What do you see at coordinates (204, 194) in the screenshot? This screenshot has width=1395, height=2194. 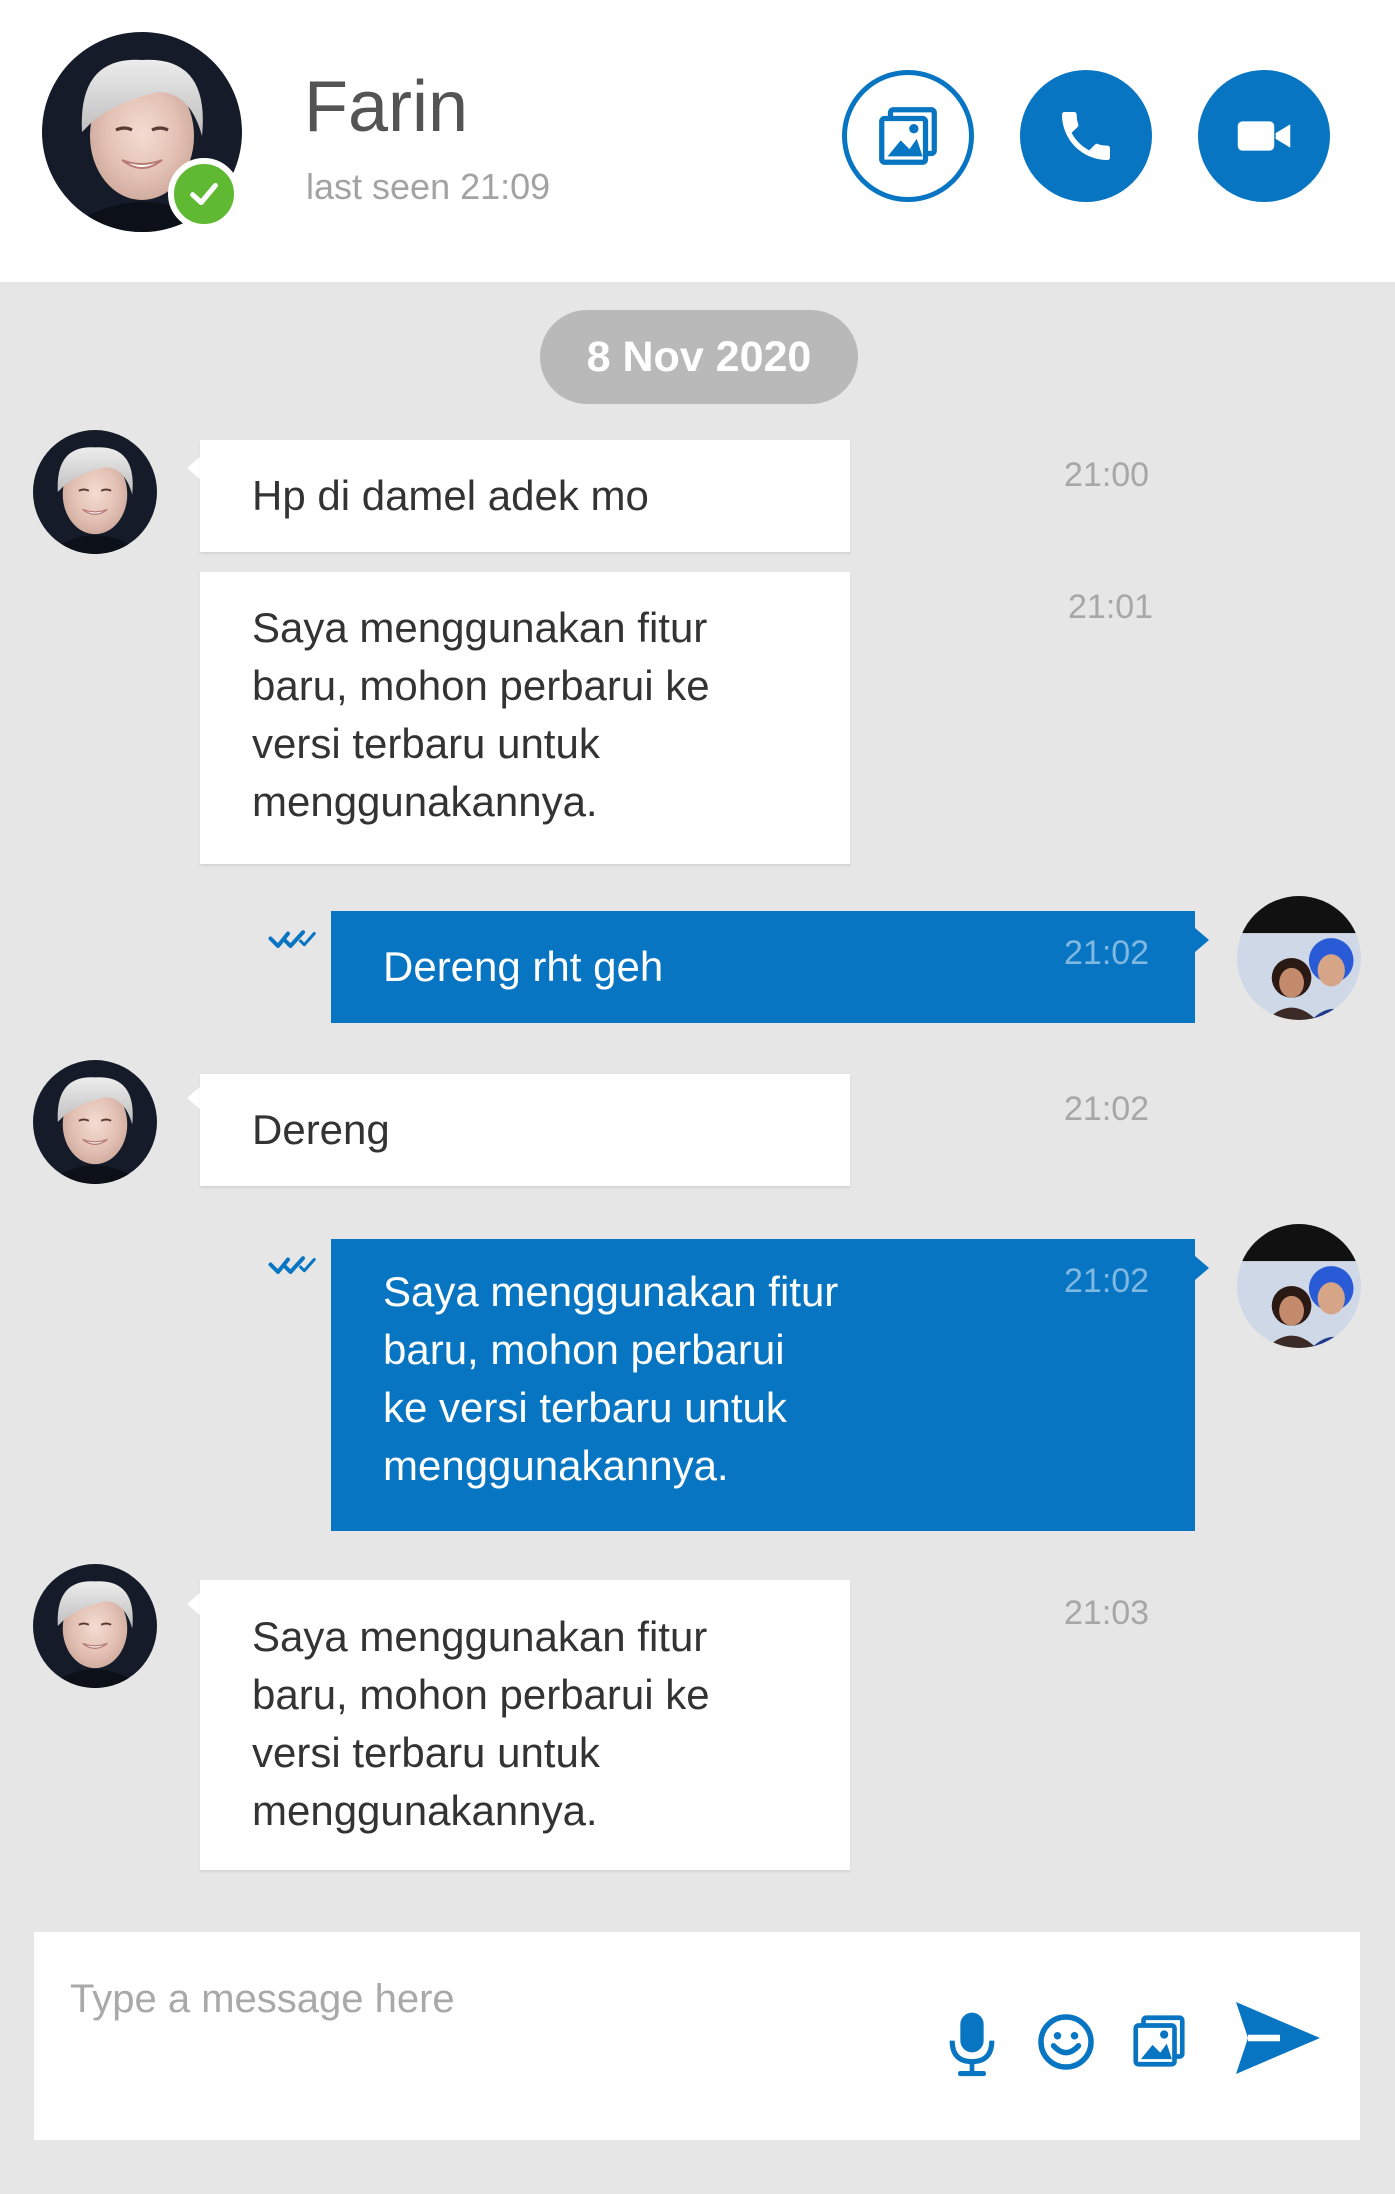 I see `online-status-check-icon` at bounding box center [204, 194].